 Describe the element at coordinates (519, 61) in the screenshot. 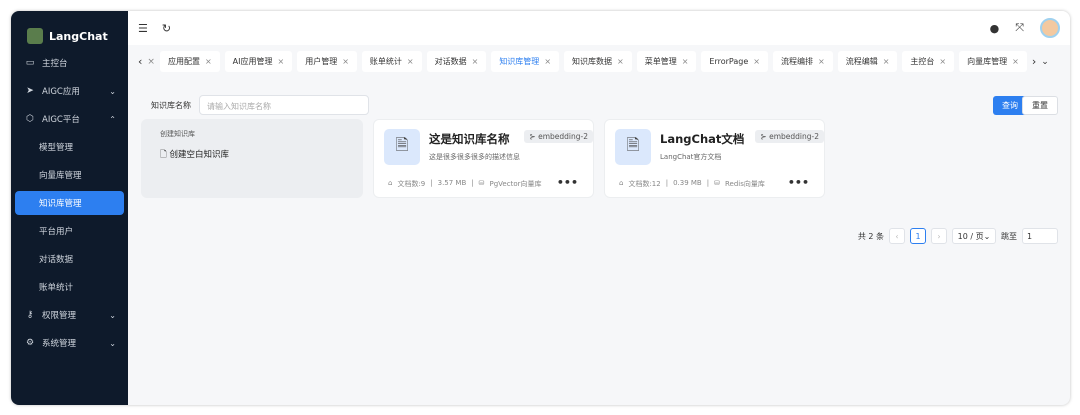

I see `tab-label: 知识库管理` at that location.